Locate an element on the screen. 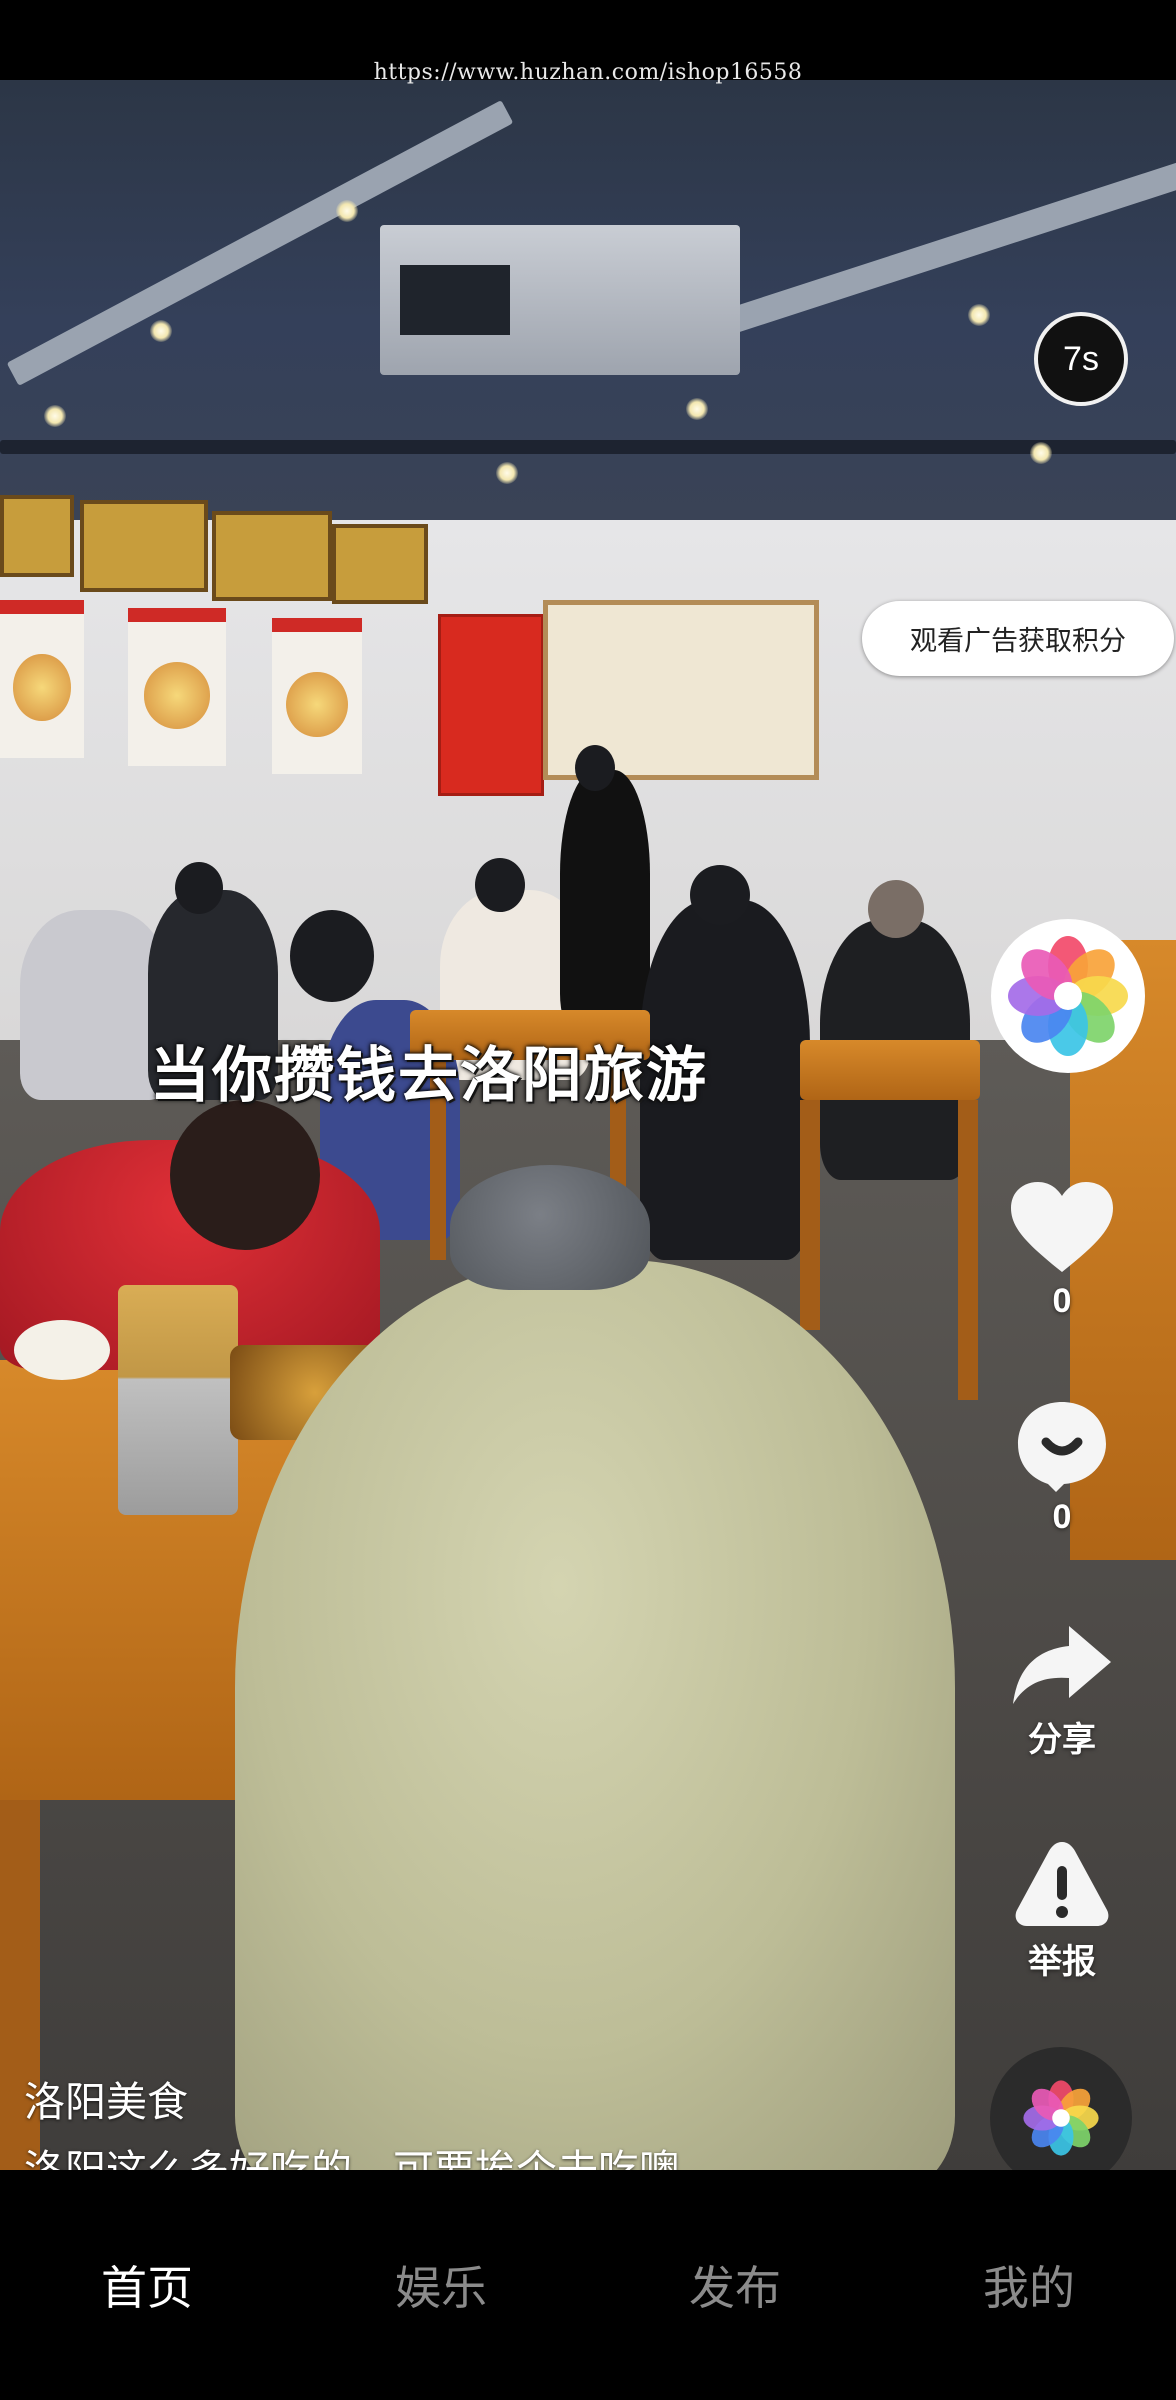 Image resolution: width=1176 pixels, height=2400 pixels. scene-standing-person is located at coordinates (605, 900).